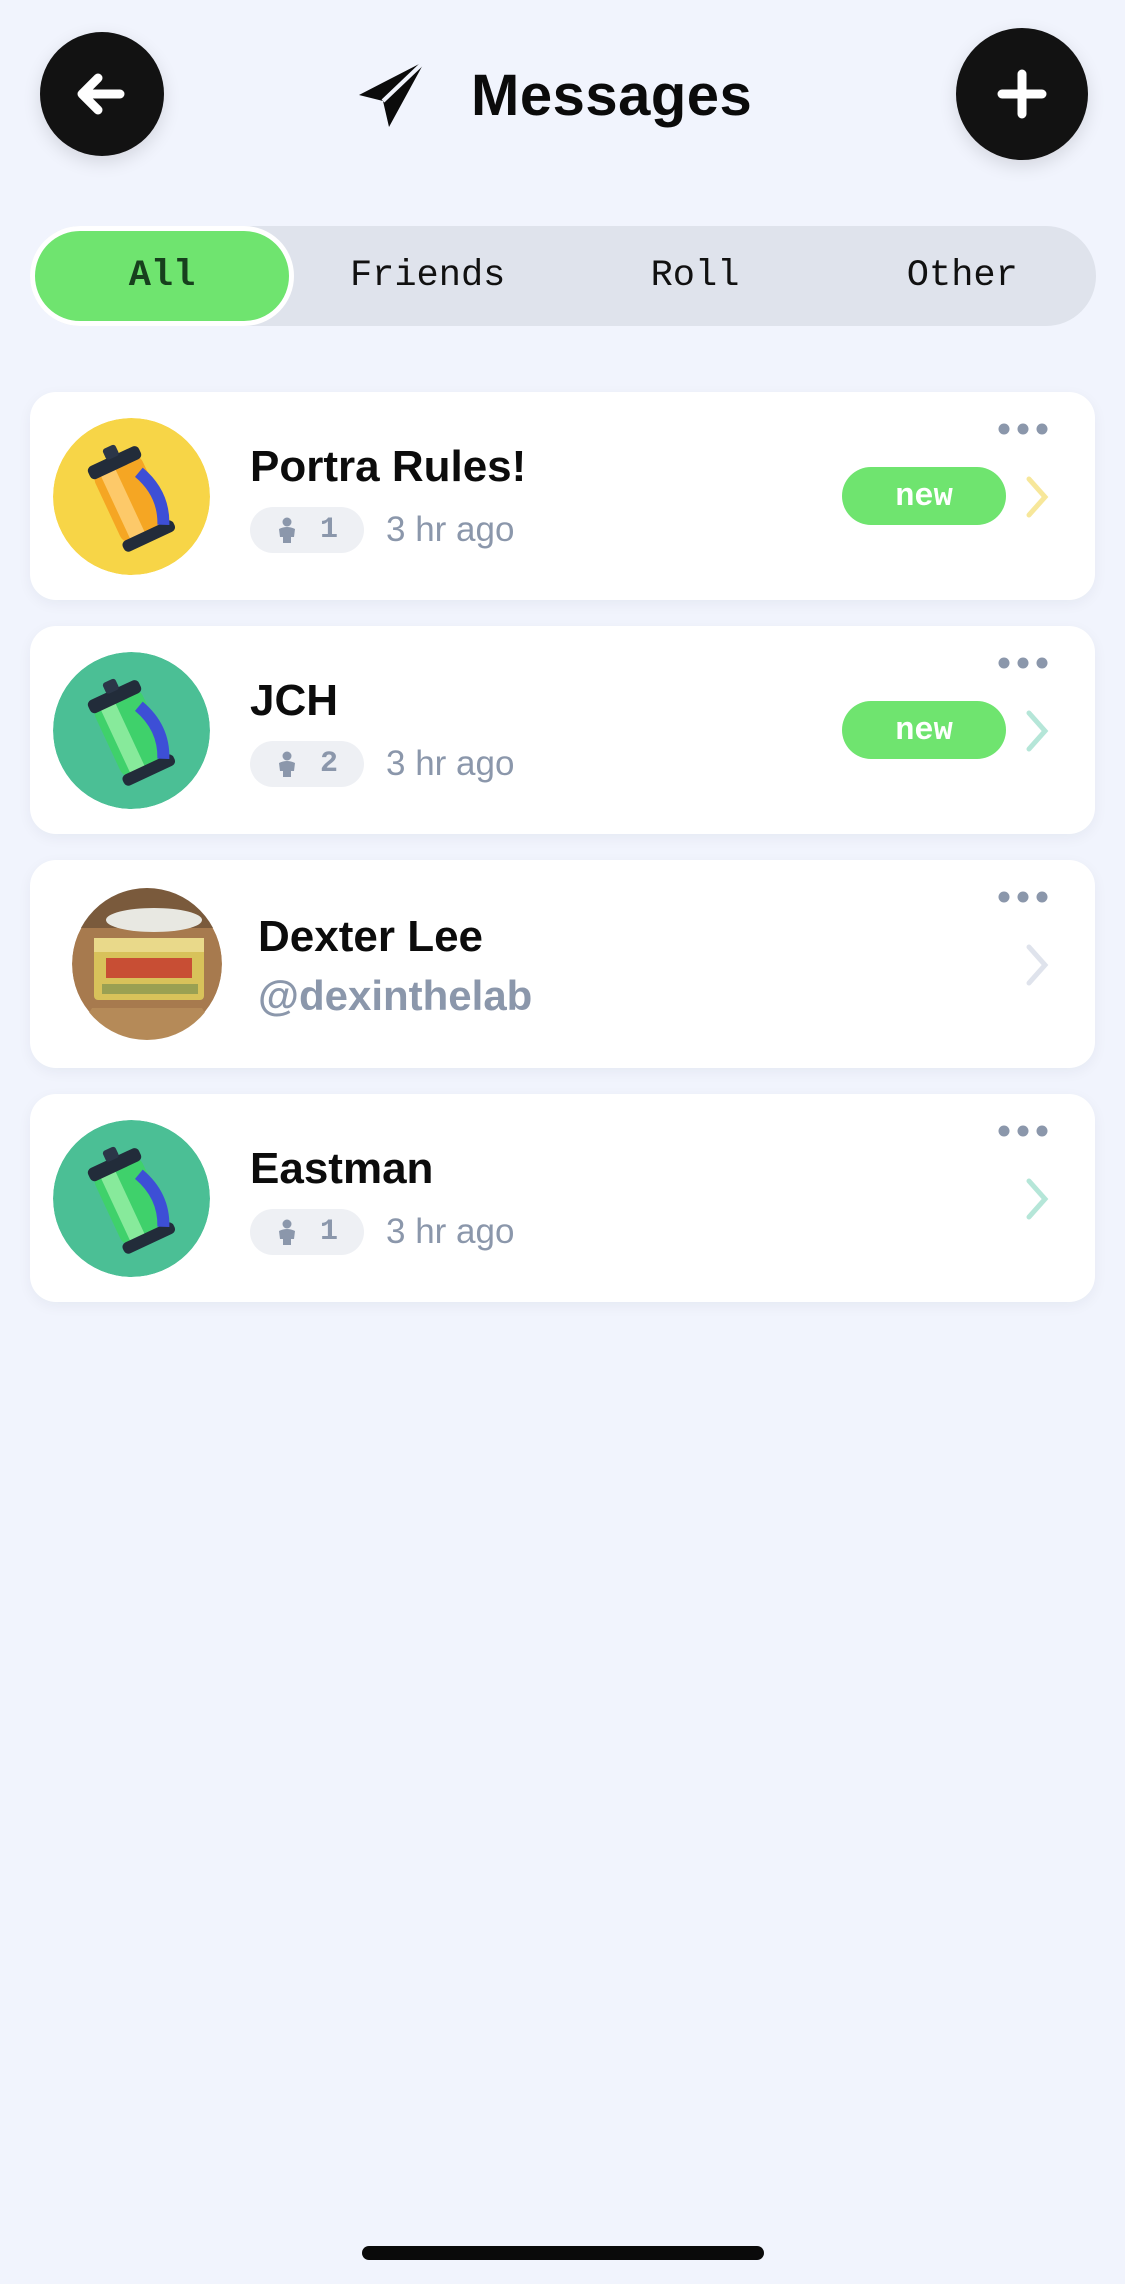 Image resolution: width=1125 pixels, height=2284 pixels. I want to click on page-title: Messages, so click(612, 95).